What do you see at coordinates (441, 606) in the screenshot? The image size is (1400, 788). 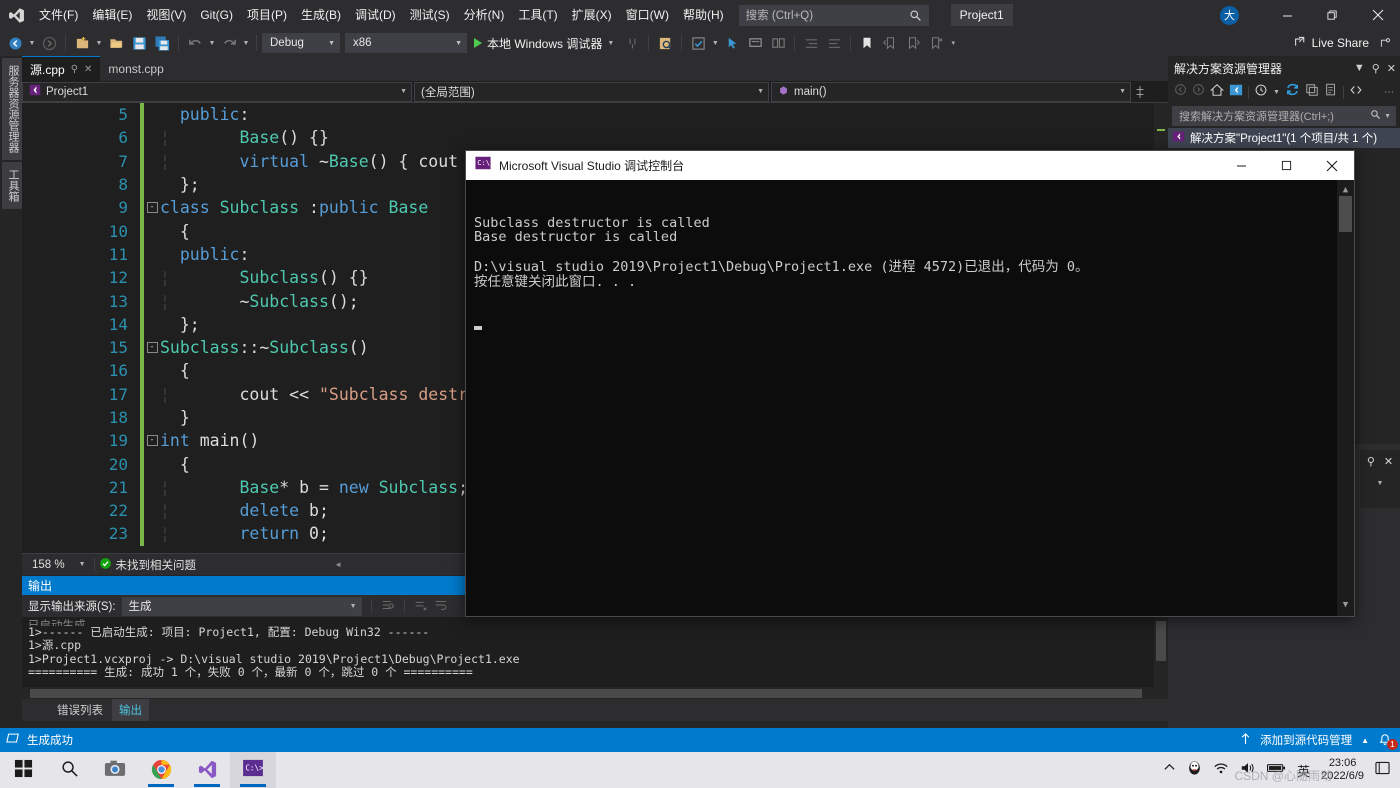 I see `toggle-word-wrap-icon` at bounding box center [441, 606].